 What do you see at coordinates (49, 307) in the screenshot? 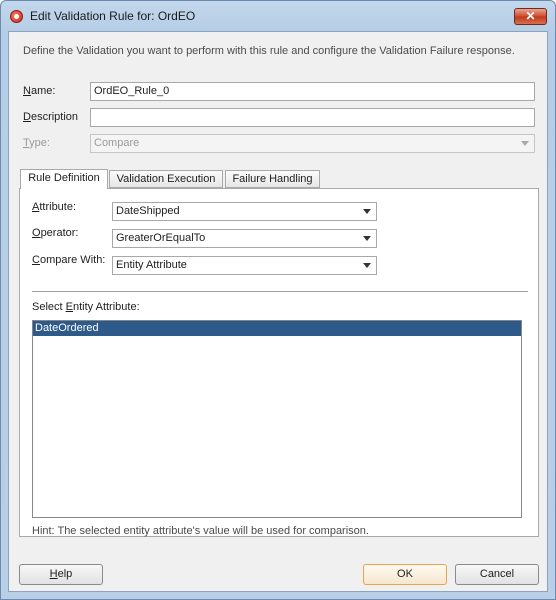
I see `select-entity-label-prefix: Select` at bounding box center [49, 307].